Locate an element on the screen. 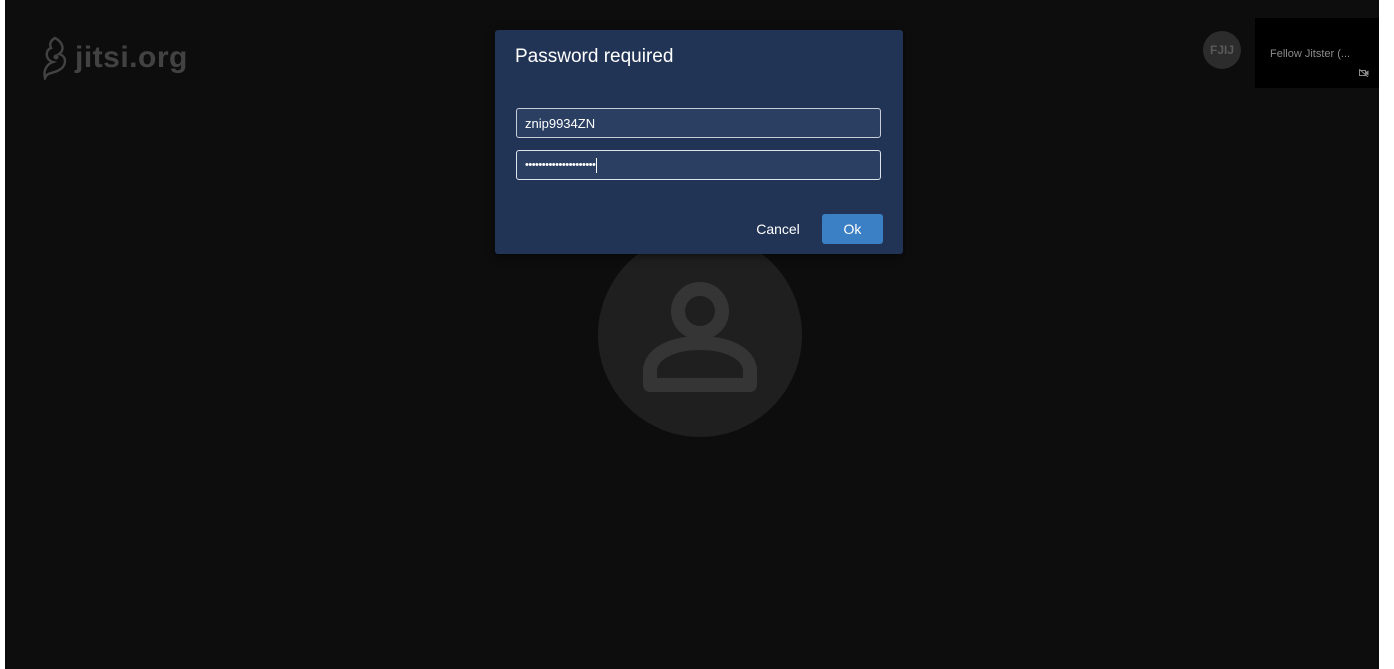 The image size is (1394, 669). password-input: ••••••••••••••••••••• is located at coordinates (698, 165).